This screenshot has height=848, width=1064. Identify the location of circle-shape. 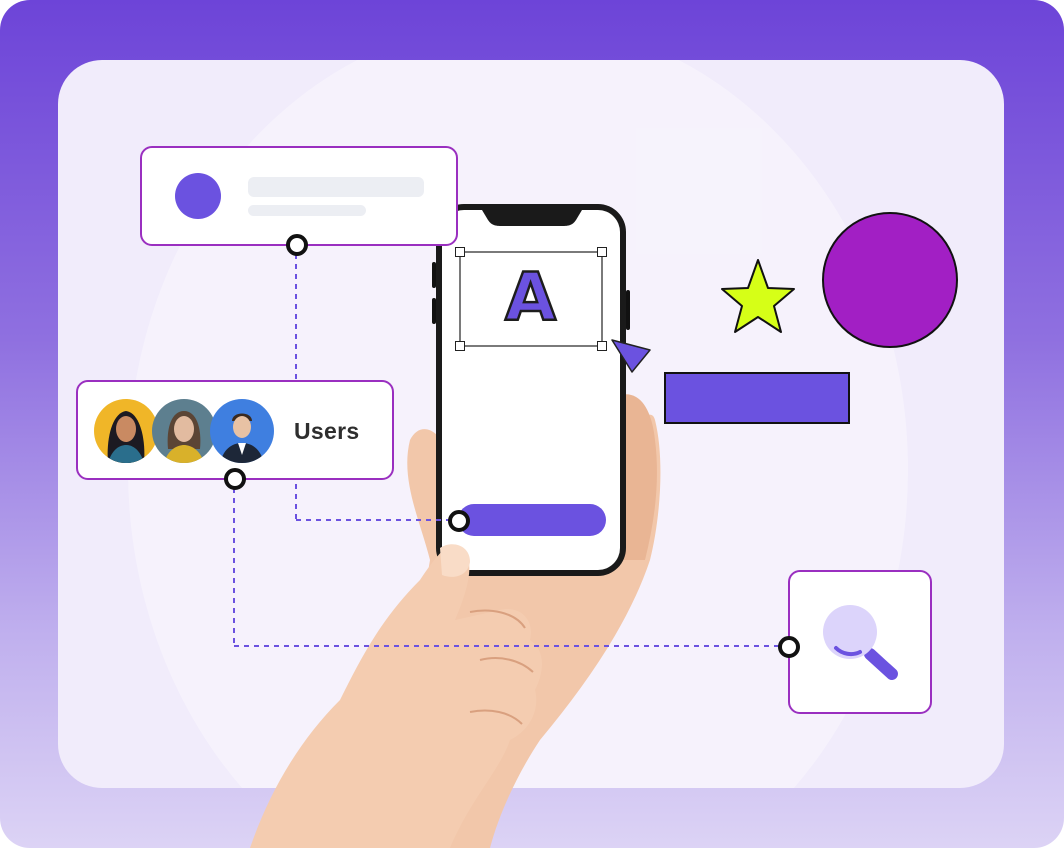
(890, 280).